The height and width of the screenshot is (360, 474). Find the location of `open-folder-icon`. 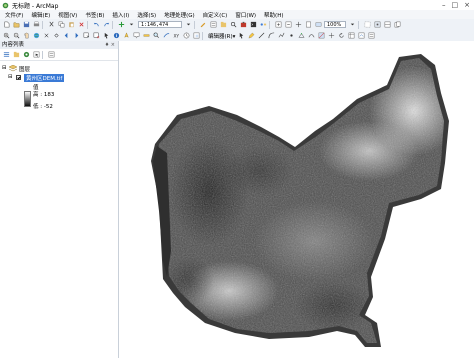

open-folder-icon is located at coordinates (16, 25).